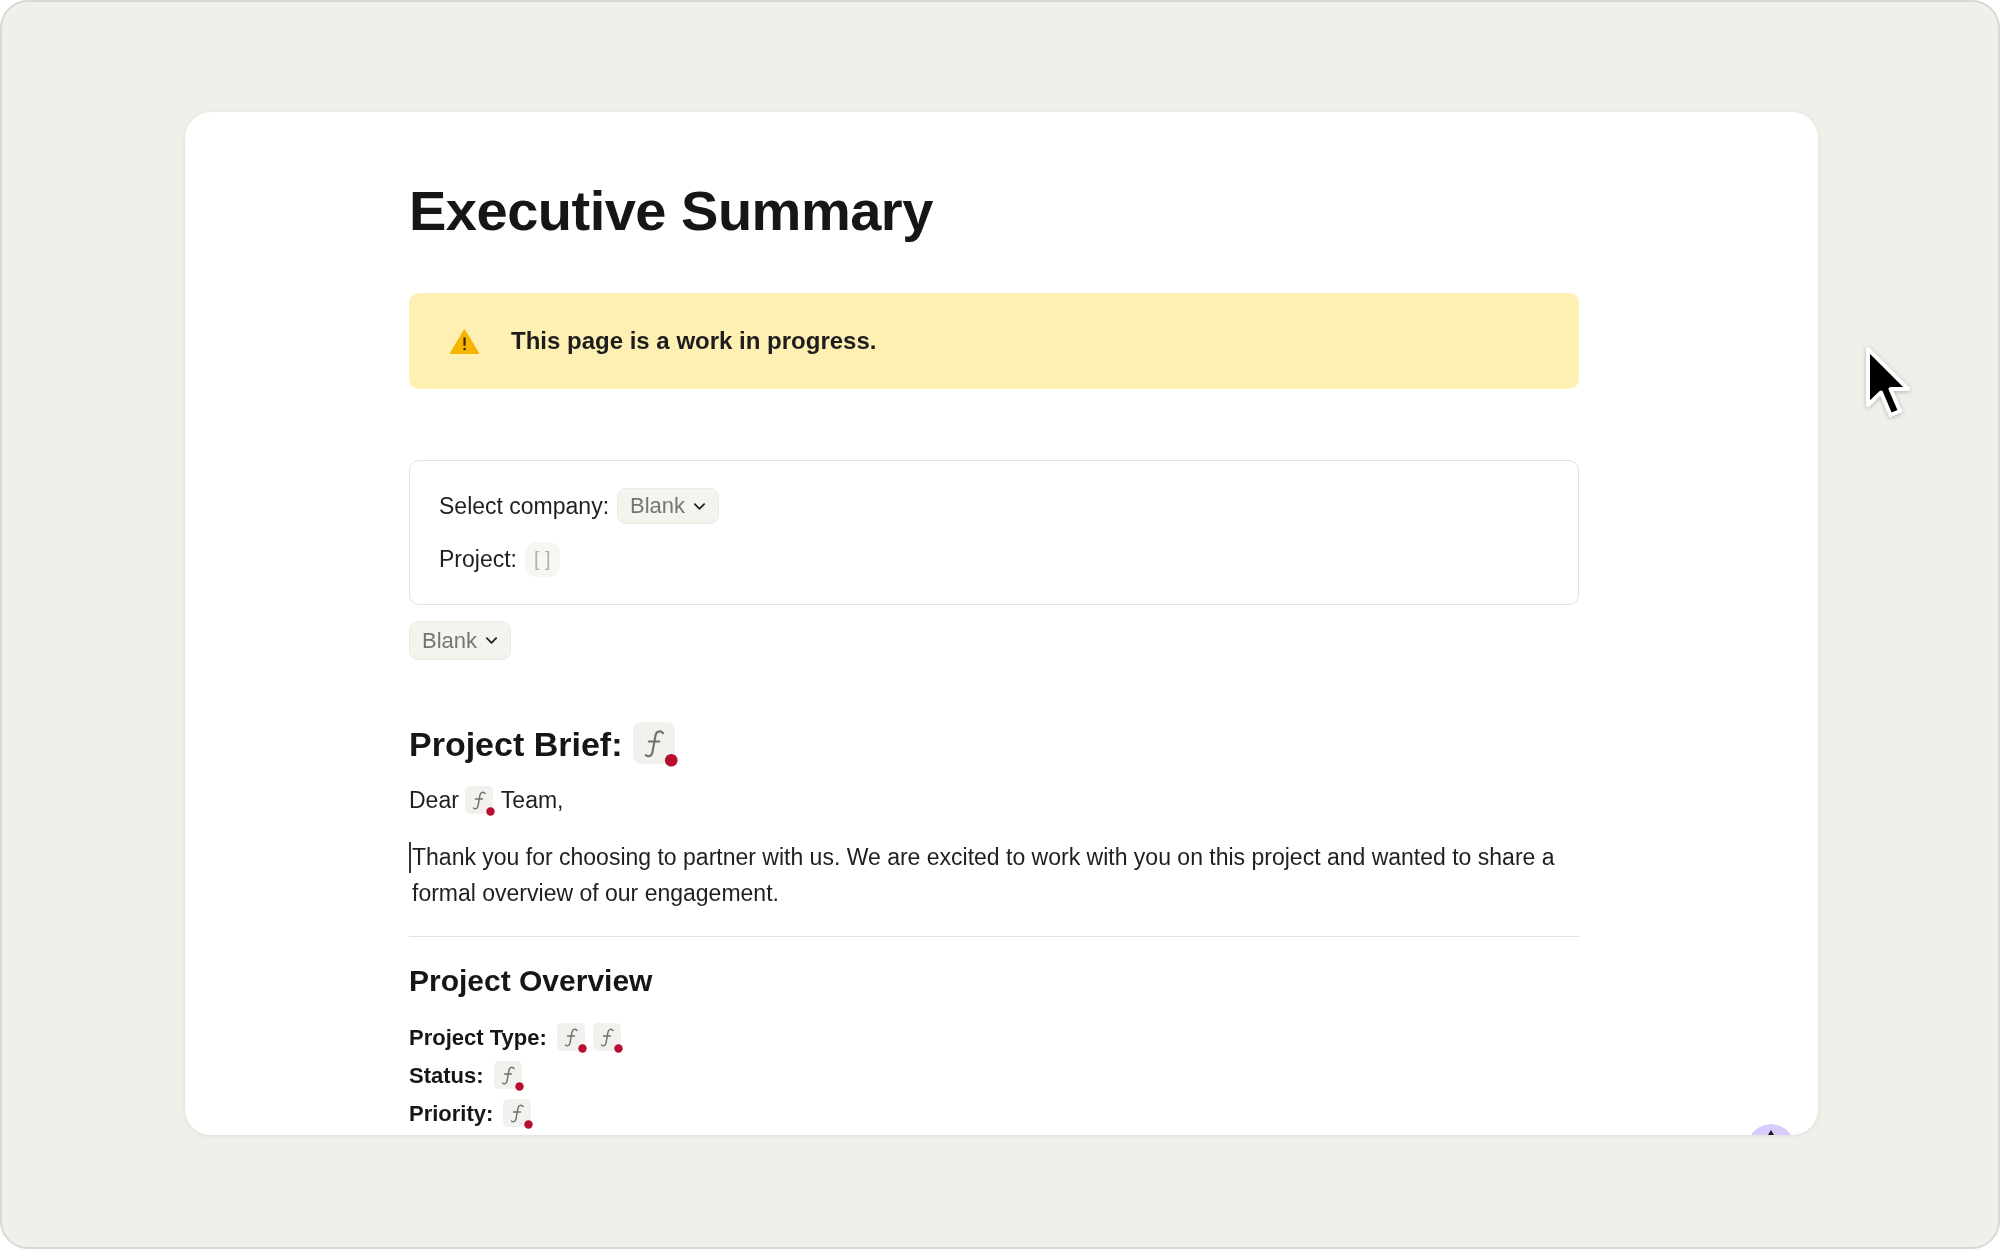  Describe the element at coordinates (464, 341) in the screenshot. I see `warning-icon` at that location.